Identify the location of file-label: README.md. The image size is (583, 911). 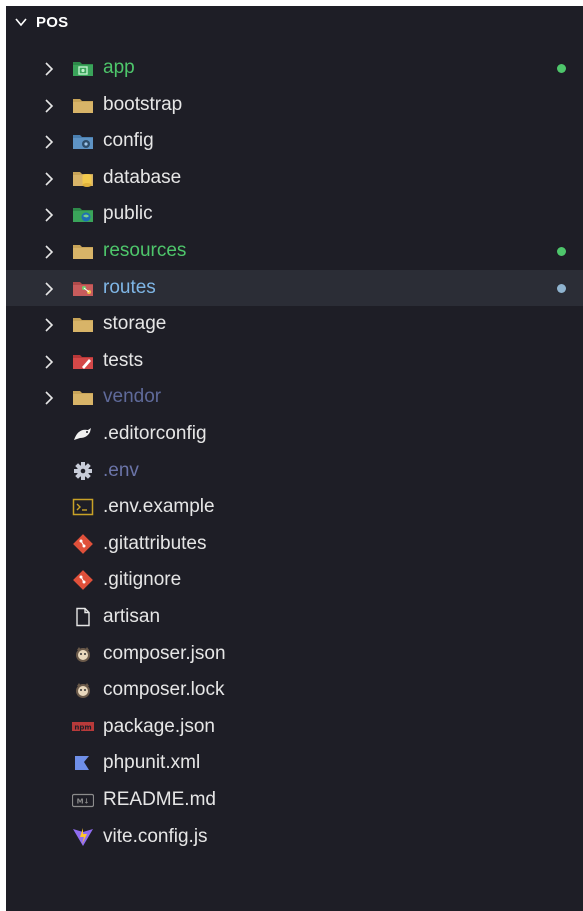
(159, 799).